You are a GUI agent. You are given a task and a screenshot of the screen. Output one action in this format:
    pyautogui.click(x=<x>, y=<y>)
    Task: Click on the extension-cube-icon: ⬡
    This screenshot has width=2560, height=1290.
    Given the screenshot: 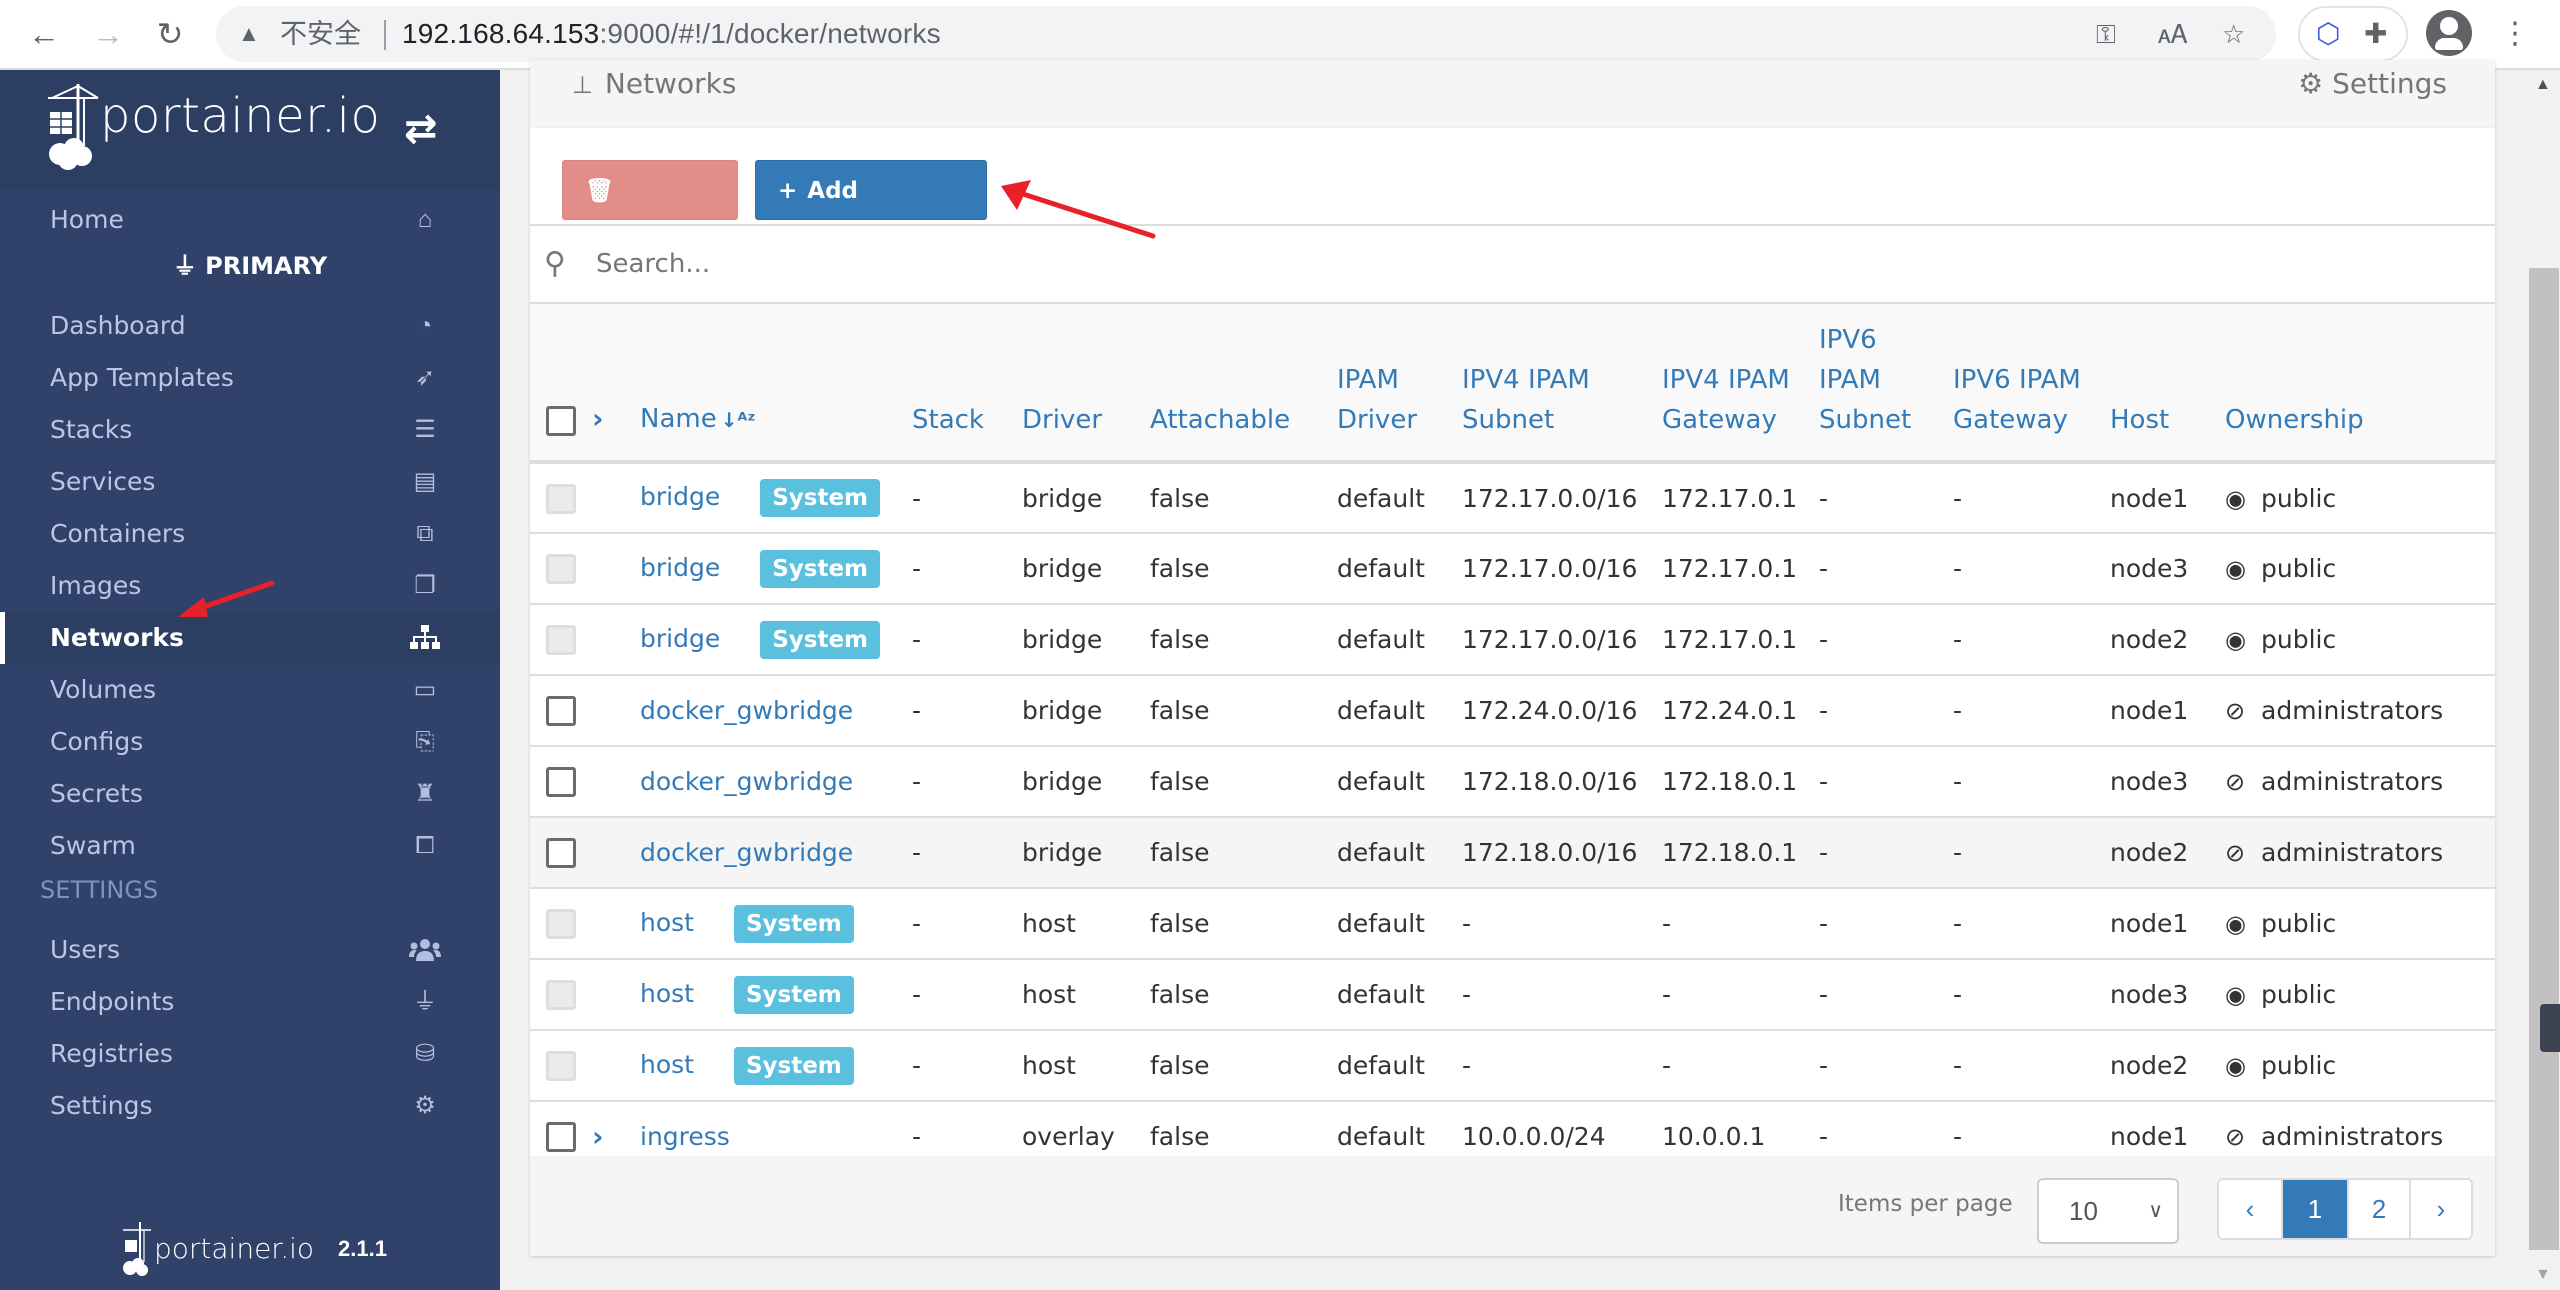 What is the action you would take?
    pyautogui.click(x=2328, y=34)
    